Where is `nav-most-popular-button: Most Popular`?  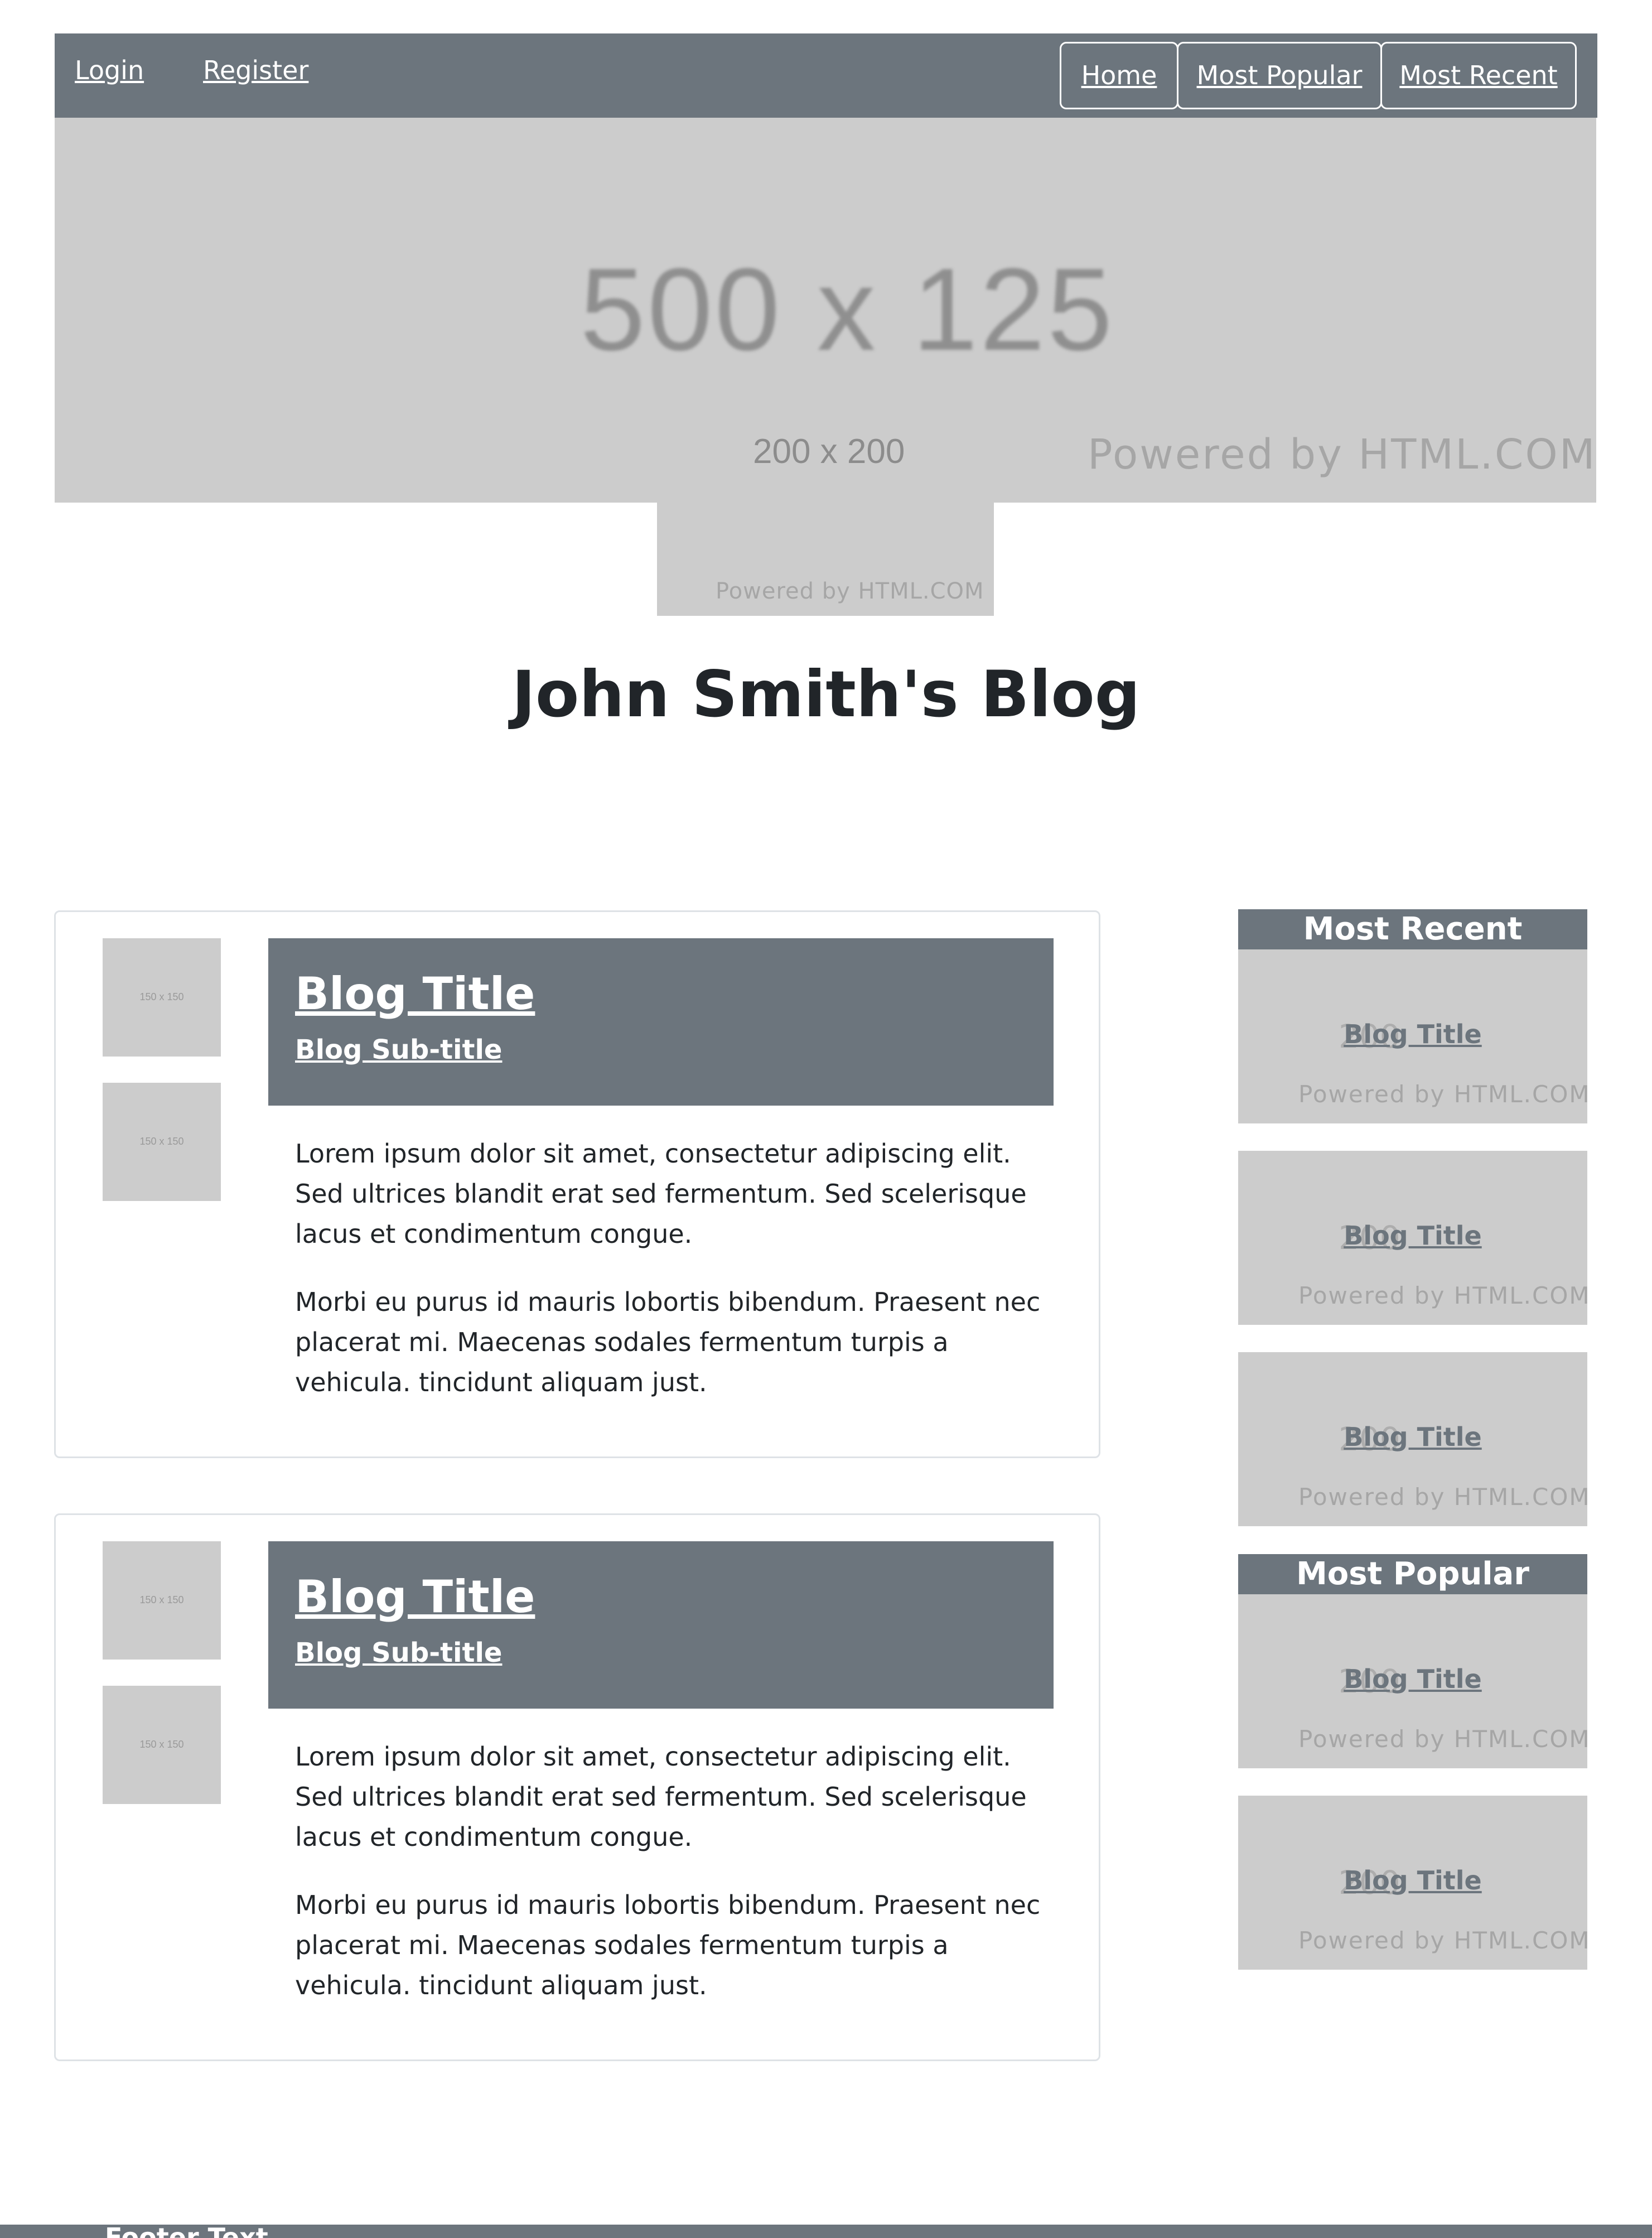
nav-most-popular-button: Most Popular is located at coordinates (1280, 75).